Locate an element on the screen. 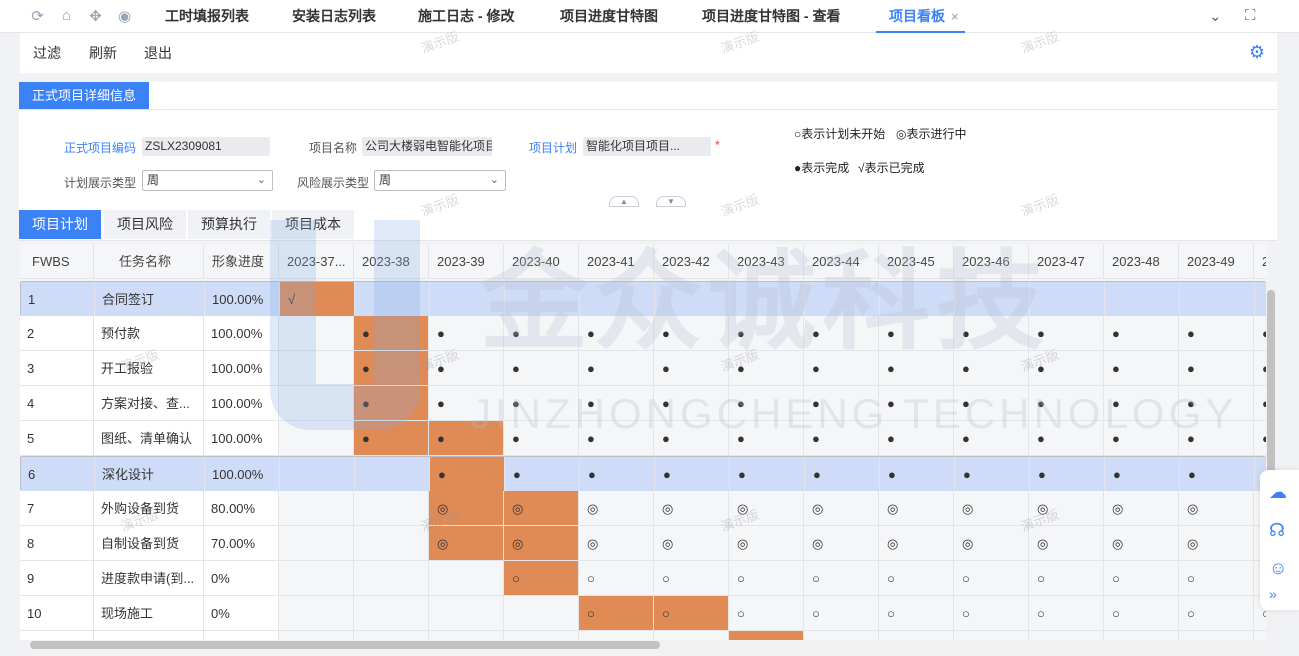  horizontal-scrollbar is located at coordinates (643, 645).